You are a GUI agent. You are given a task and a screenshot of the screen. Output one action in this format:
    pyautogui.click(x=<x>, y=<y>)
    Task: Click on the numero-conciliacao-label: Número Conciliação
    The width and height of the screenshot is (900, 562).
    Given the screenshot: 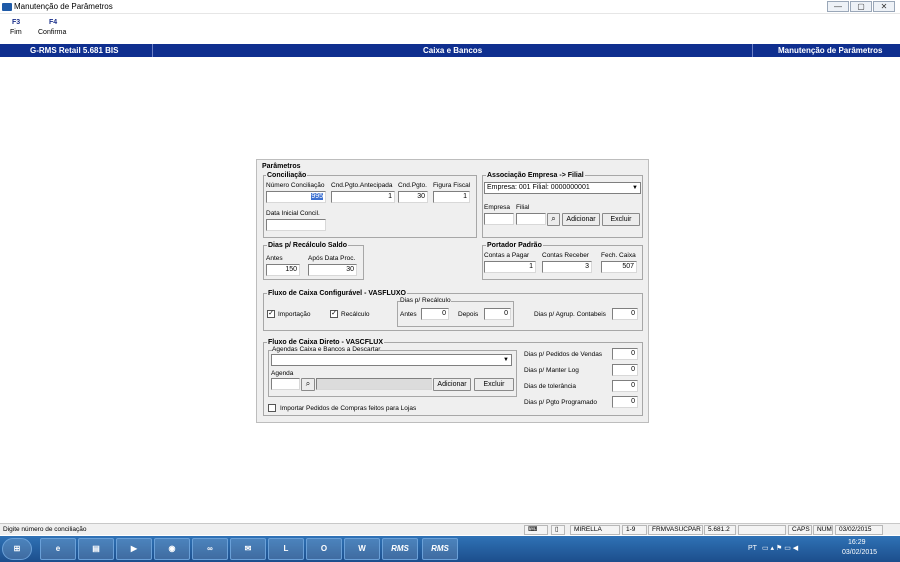 What is the action you would take?
    pyautogui.click(x=295, y=185)
    